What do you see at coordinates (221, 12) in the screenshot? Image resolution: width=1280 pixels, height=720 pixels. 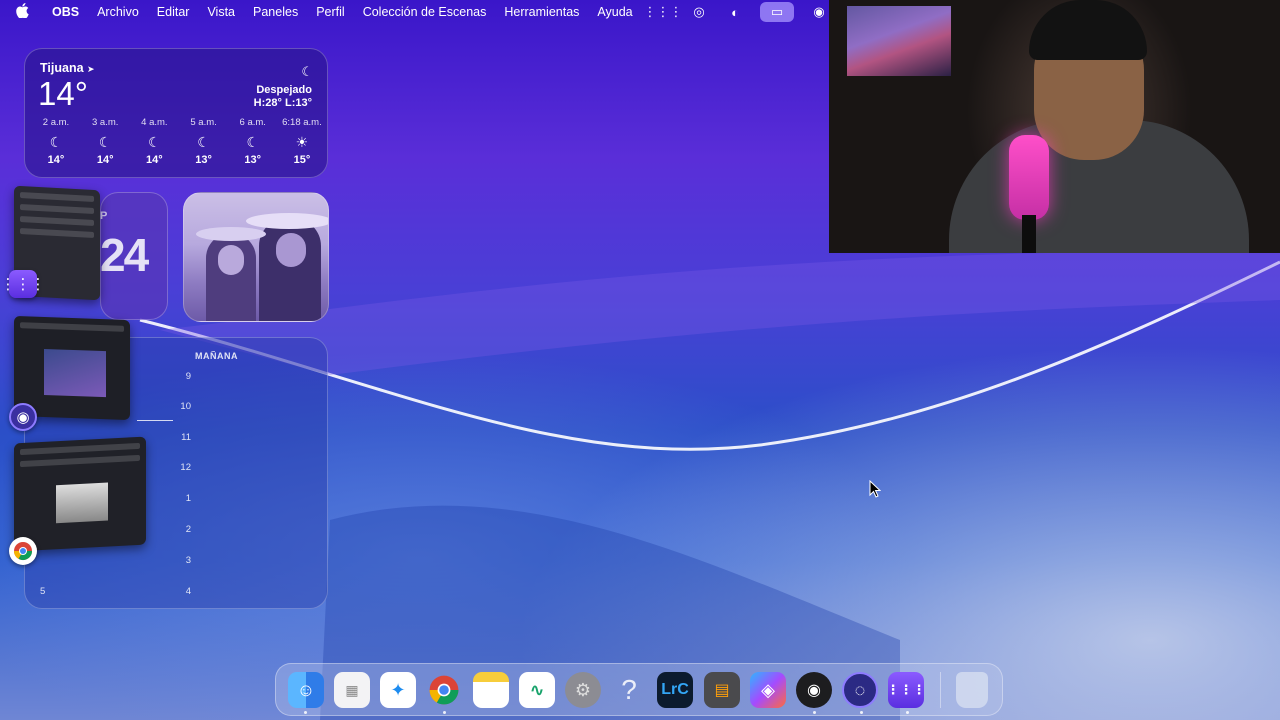 I see `menu-vista: Vista` at bounding box center [221, 12].